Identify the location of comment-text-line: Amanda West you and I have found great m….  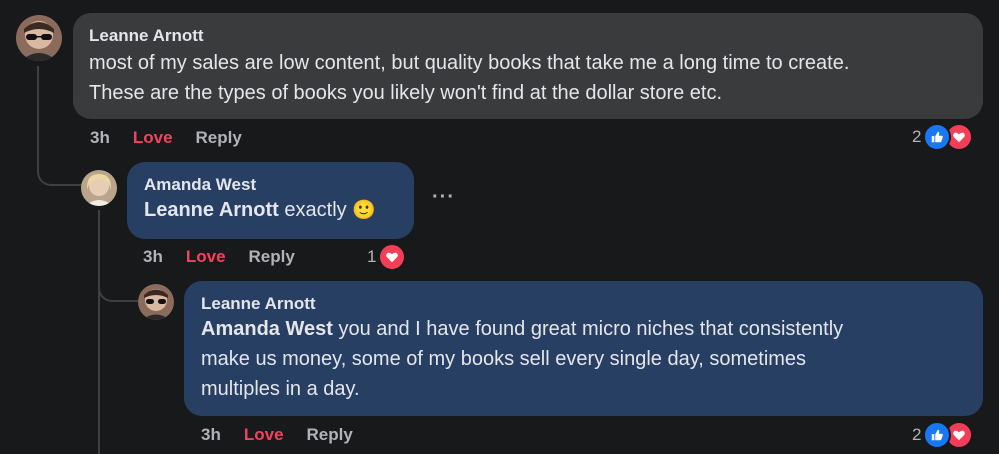
(583, 329).